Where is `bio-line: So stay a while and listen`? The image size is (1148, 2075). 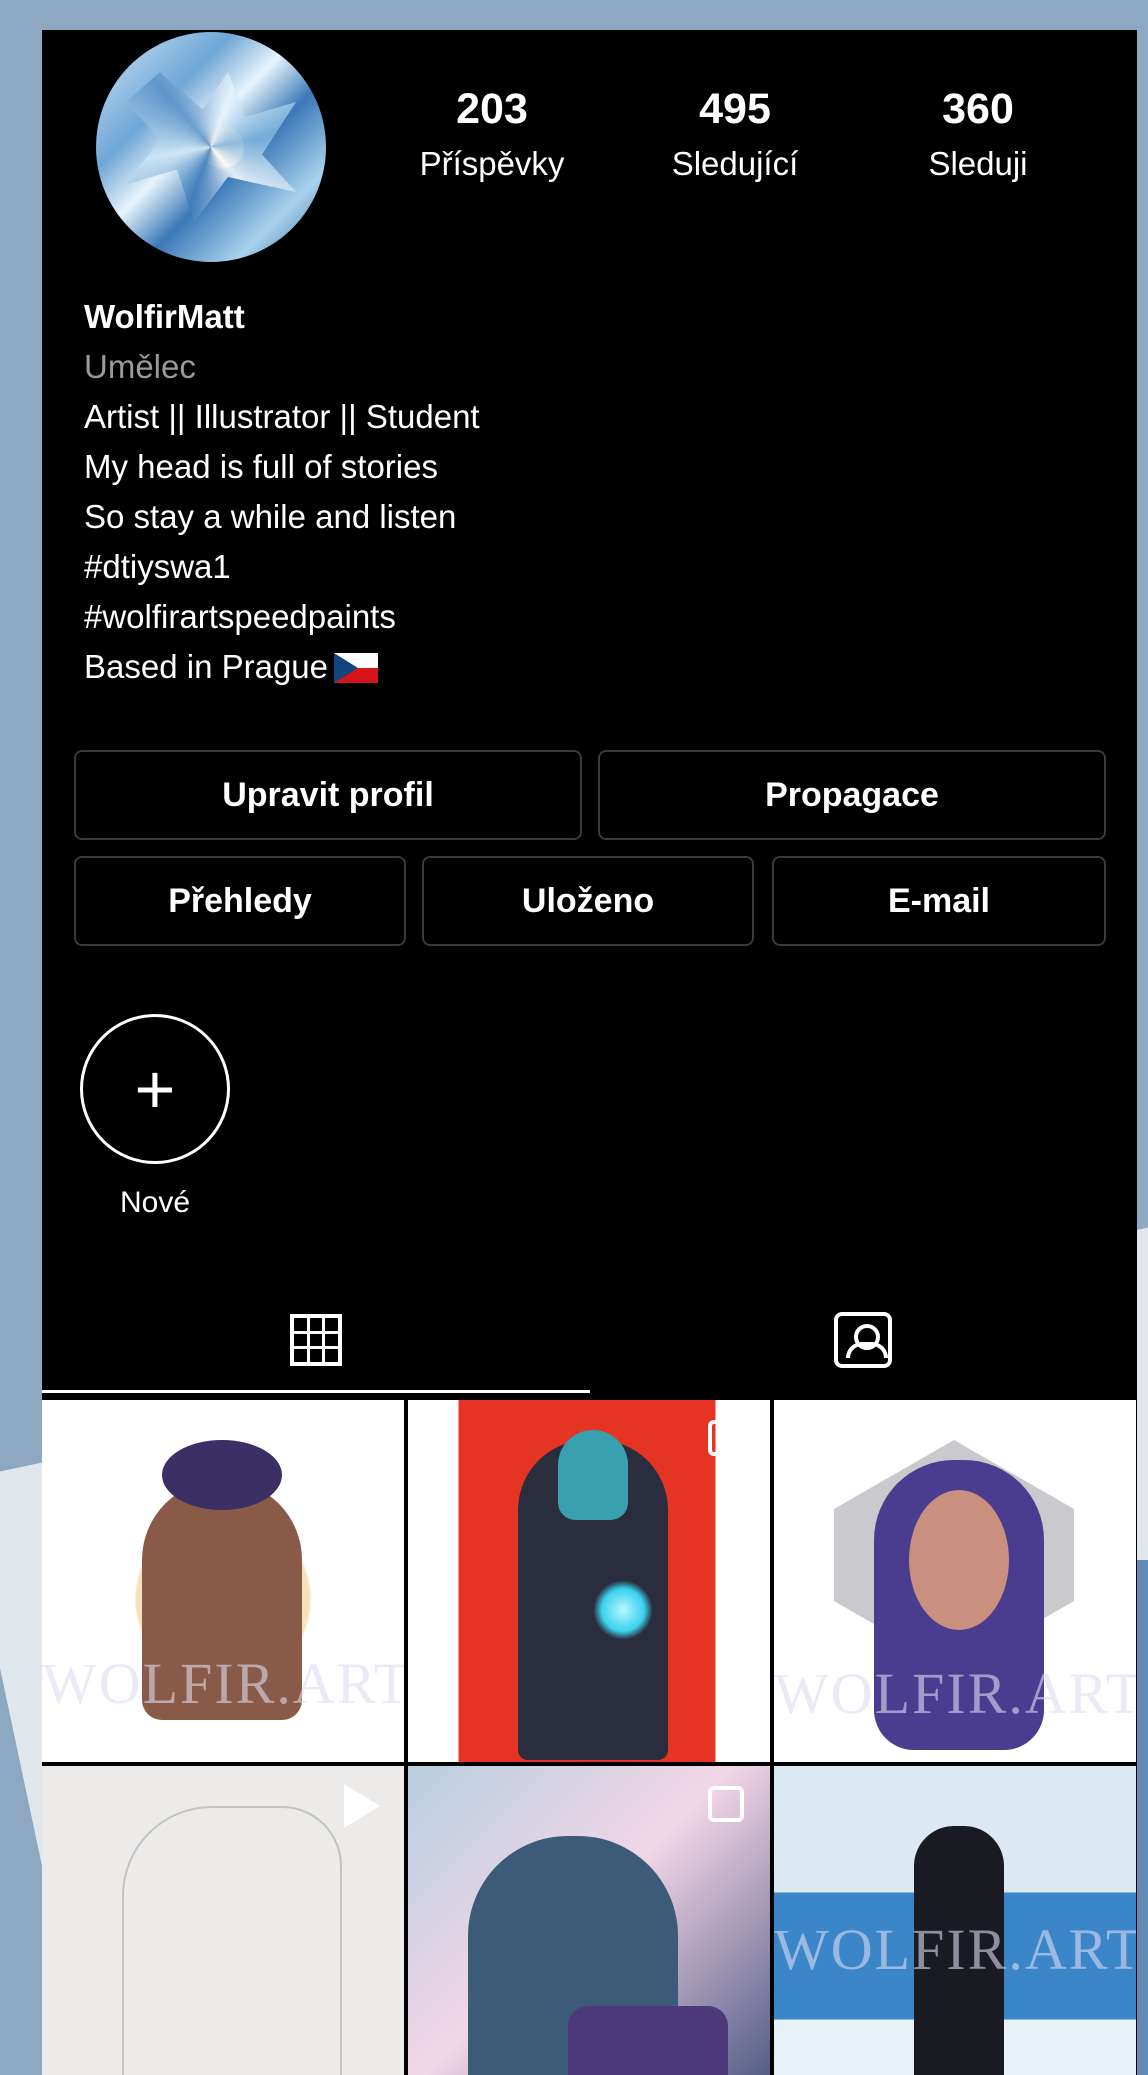
bio-line: So stay a while and listen is located at coordinates (270, 516).